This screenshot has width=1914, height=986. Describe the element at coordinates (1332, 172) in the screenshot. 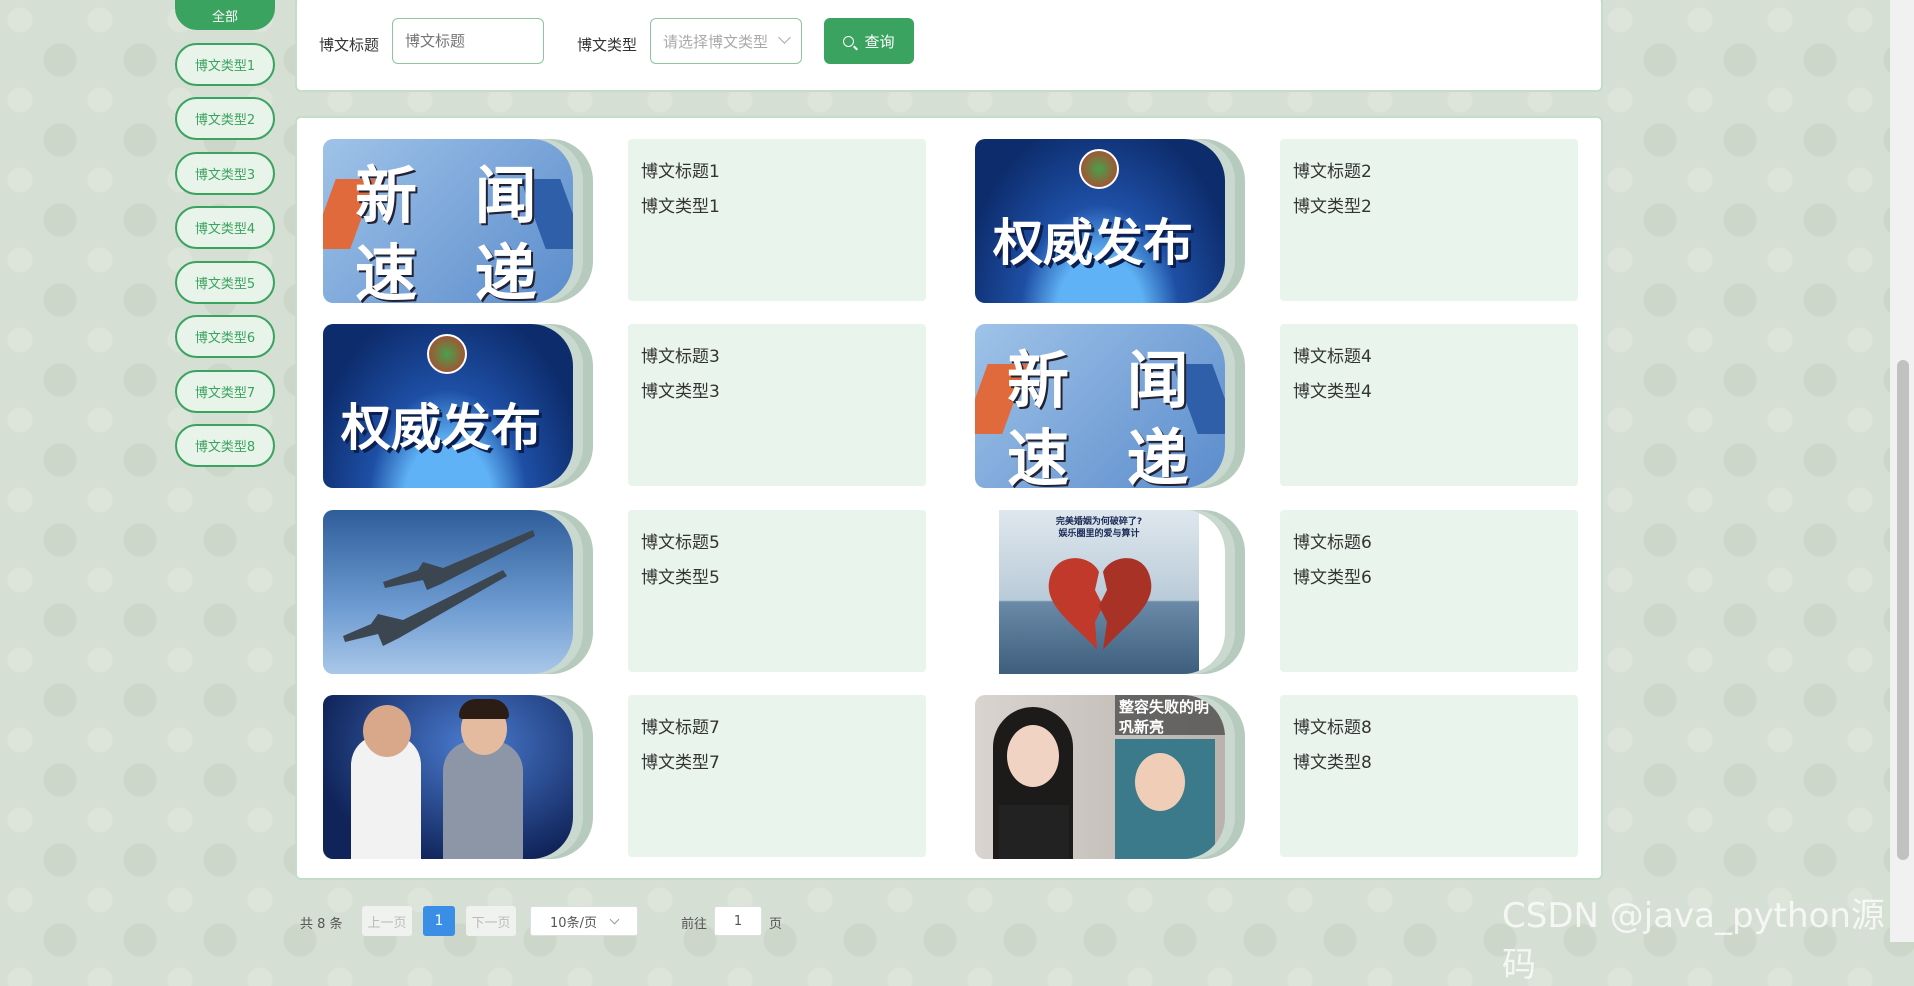

I see `blog-title: 博文标题2` at that location.